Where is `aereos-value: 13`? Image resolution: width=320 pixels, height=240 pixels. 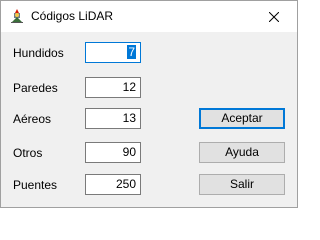 aereos-value: 13 is located at coordinates (129, 118).